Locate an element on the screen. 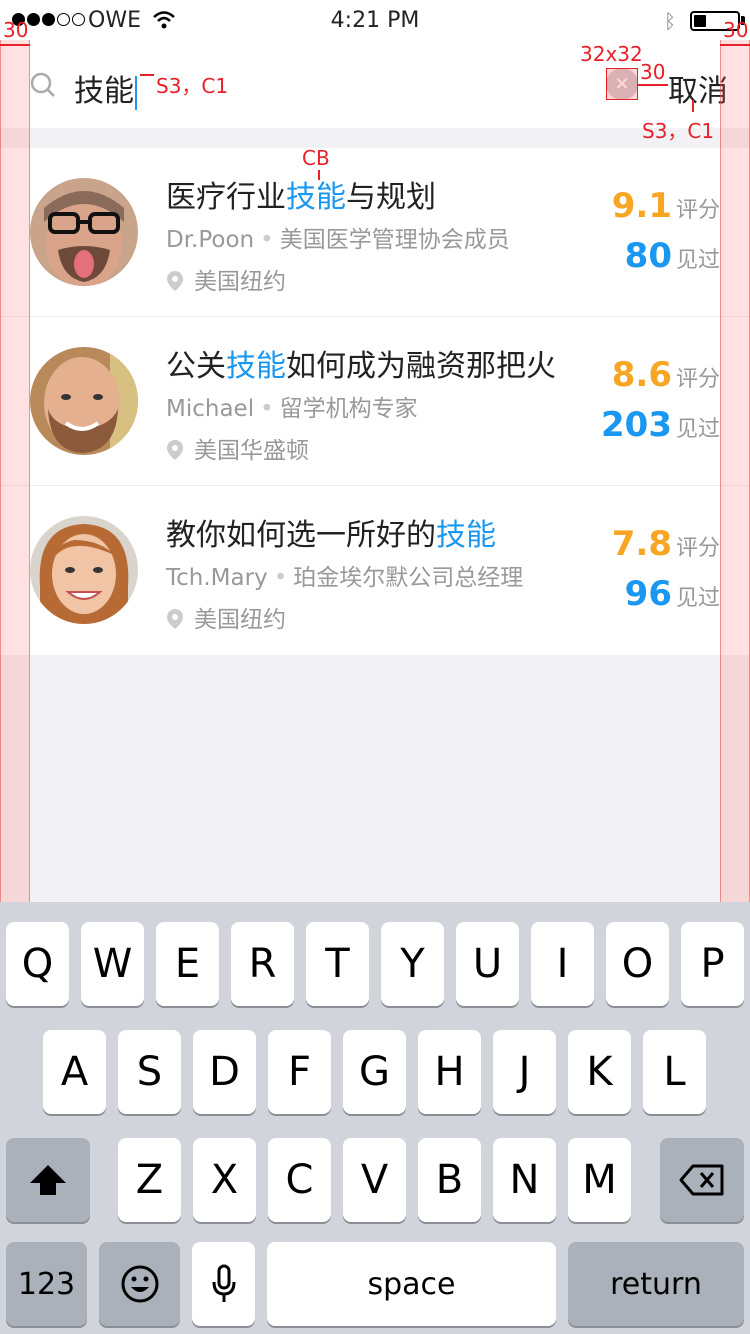 This screenshot has width=750, height=1334. seen-count: 80 见过 is located at coordinates (672, 256).